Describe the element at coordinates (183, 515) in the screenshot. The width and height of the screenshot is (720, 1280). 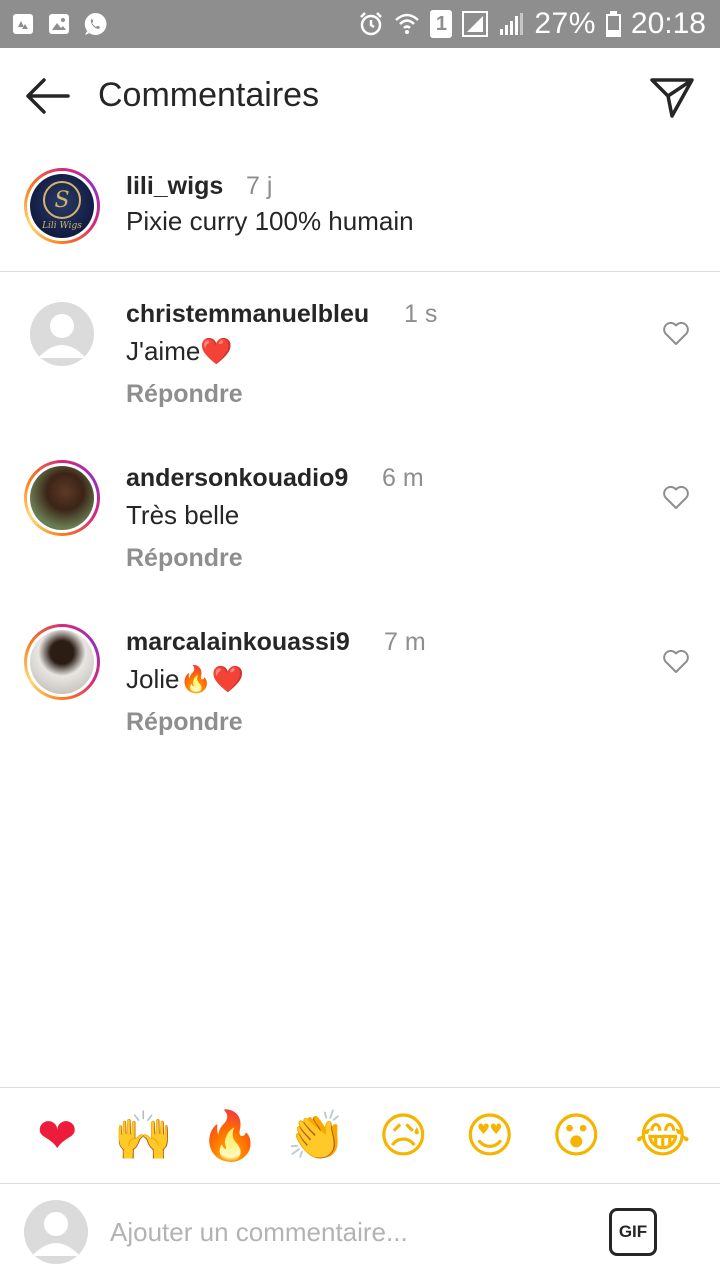
I see `comment-text: Très belle` at that location.